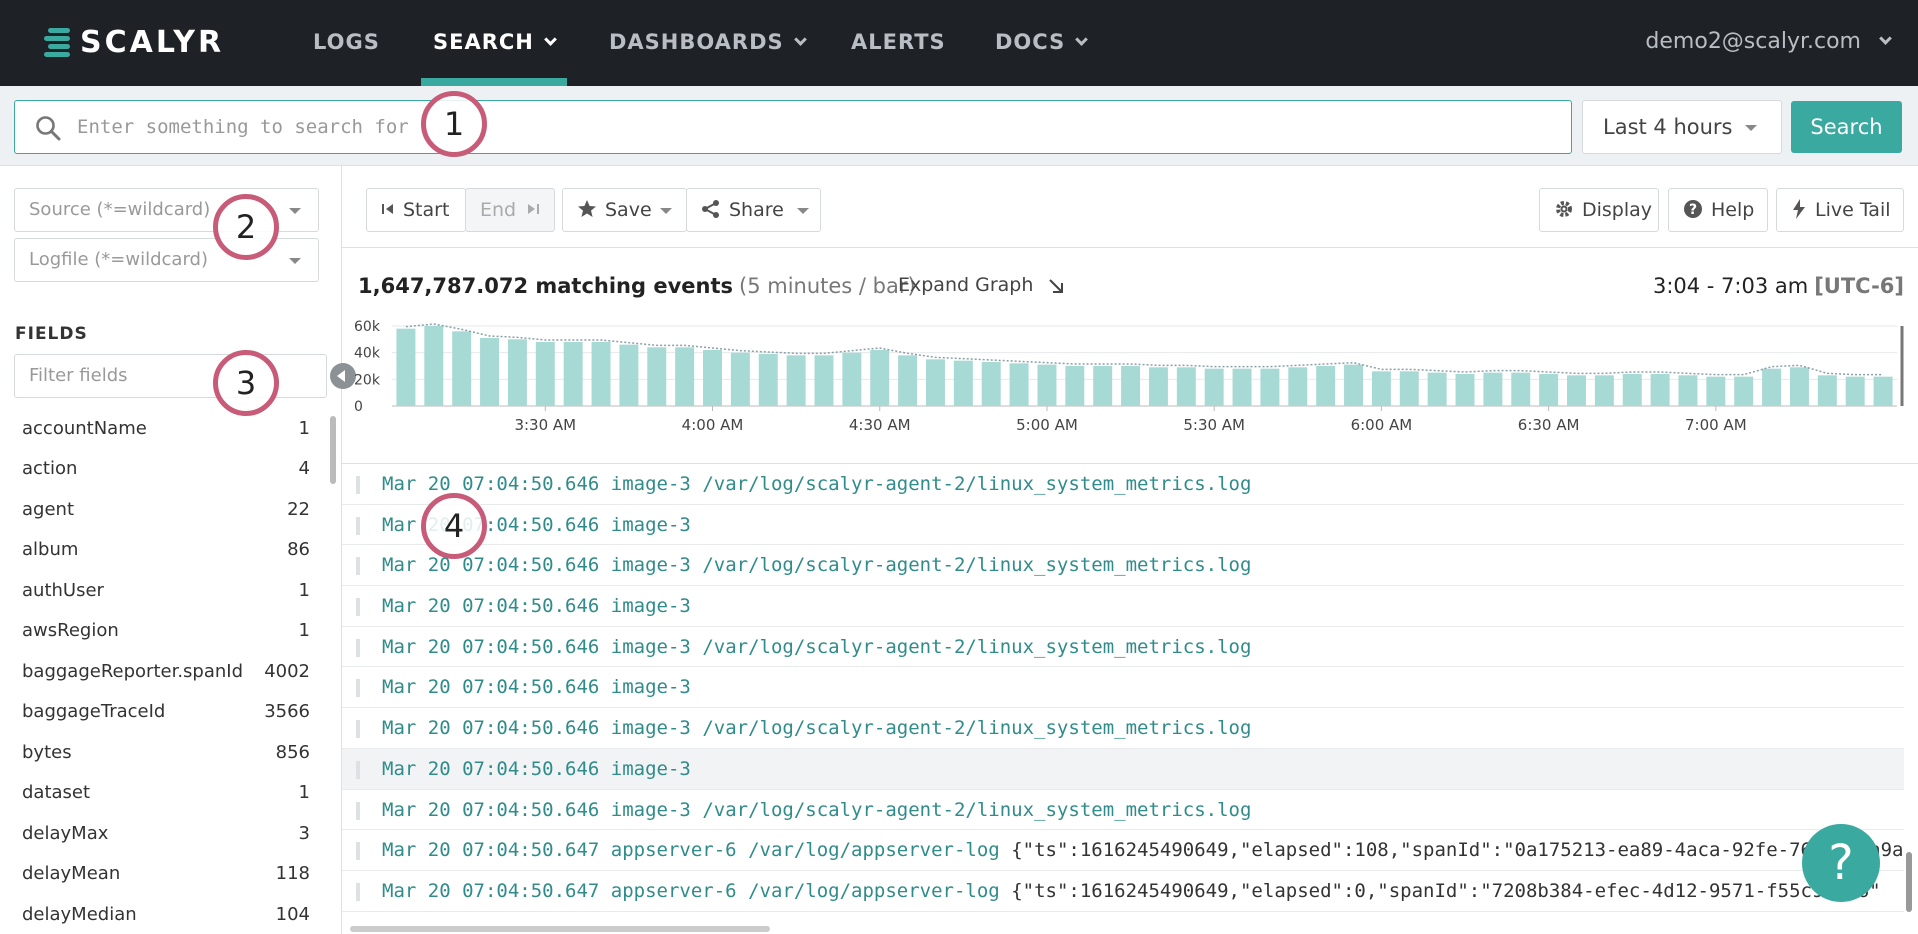  Describe the element at coordinates (624, 210) in the screenshot. I see `save-button: Save` at that location.